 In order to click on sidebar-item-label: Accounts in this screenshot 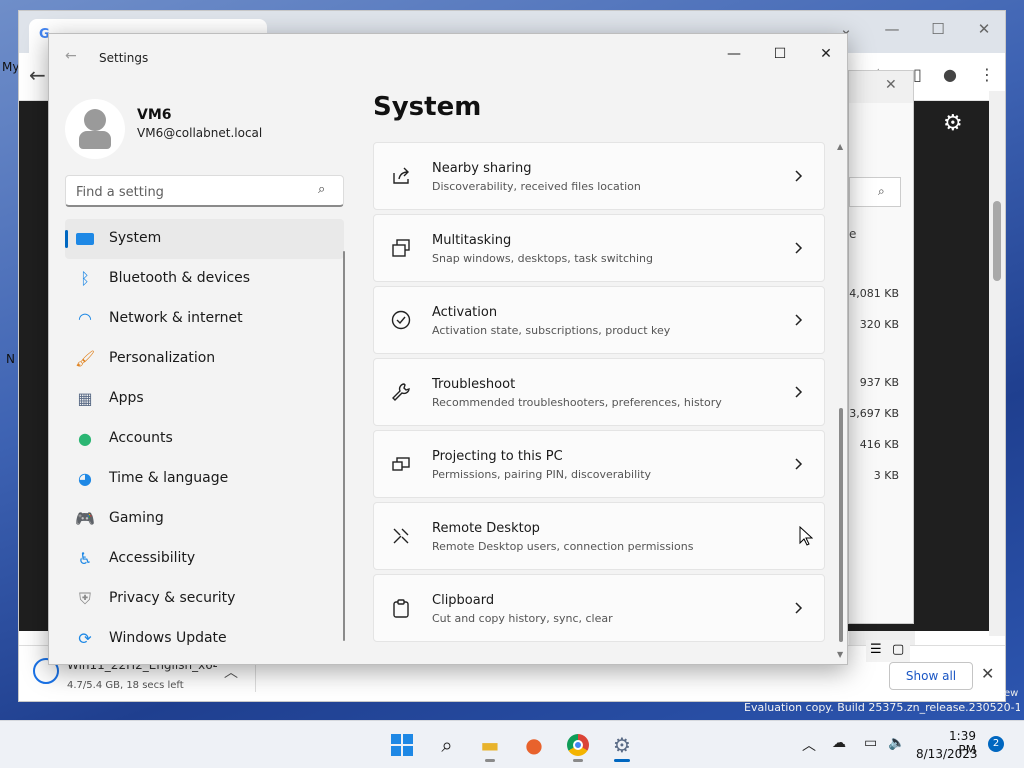, I will do `click(141, 438)`.